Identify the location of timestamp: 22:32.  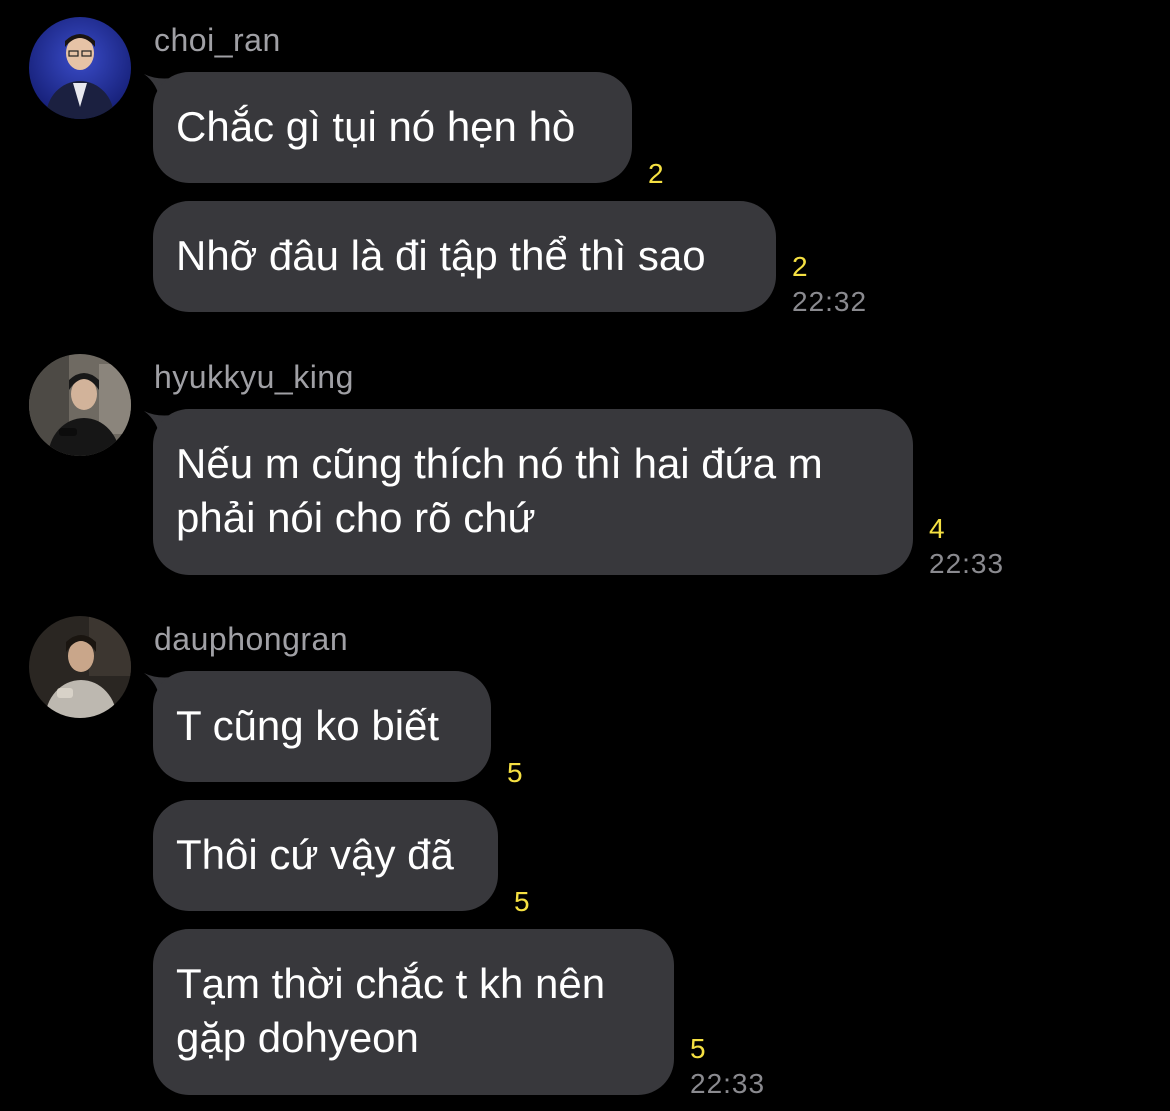
(830, 301).